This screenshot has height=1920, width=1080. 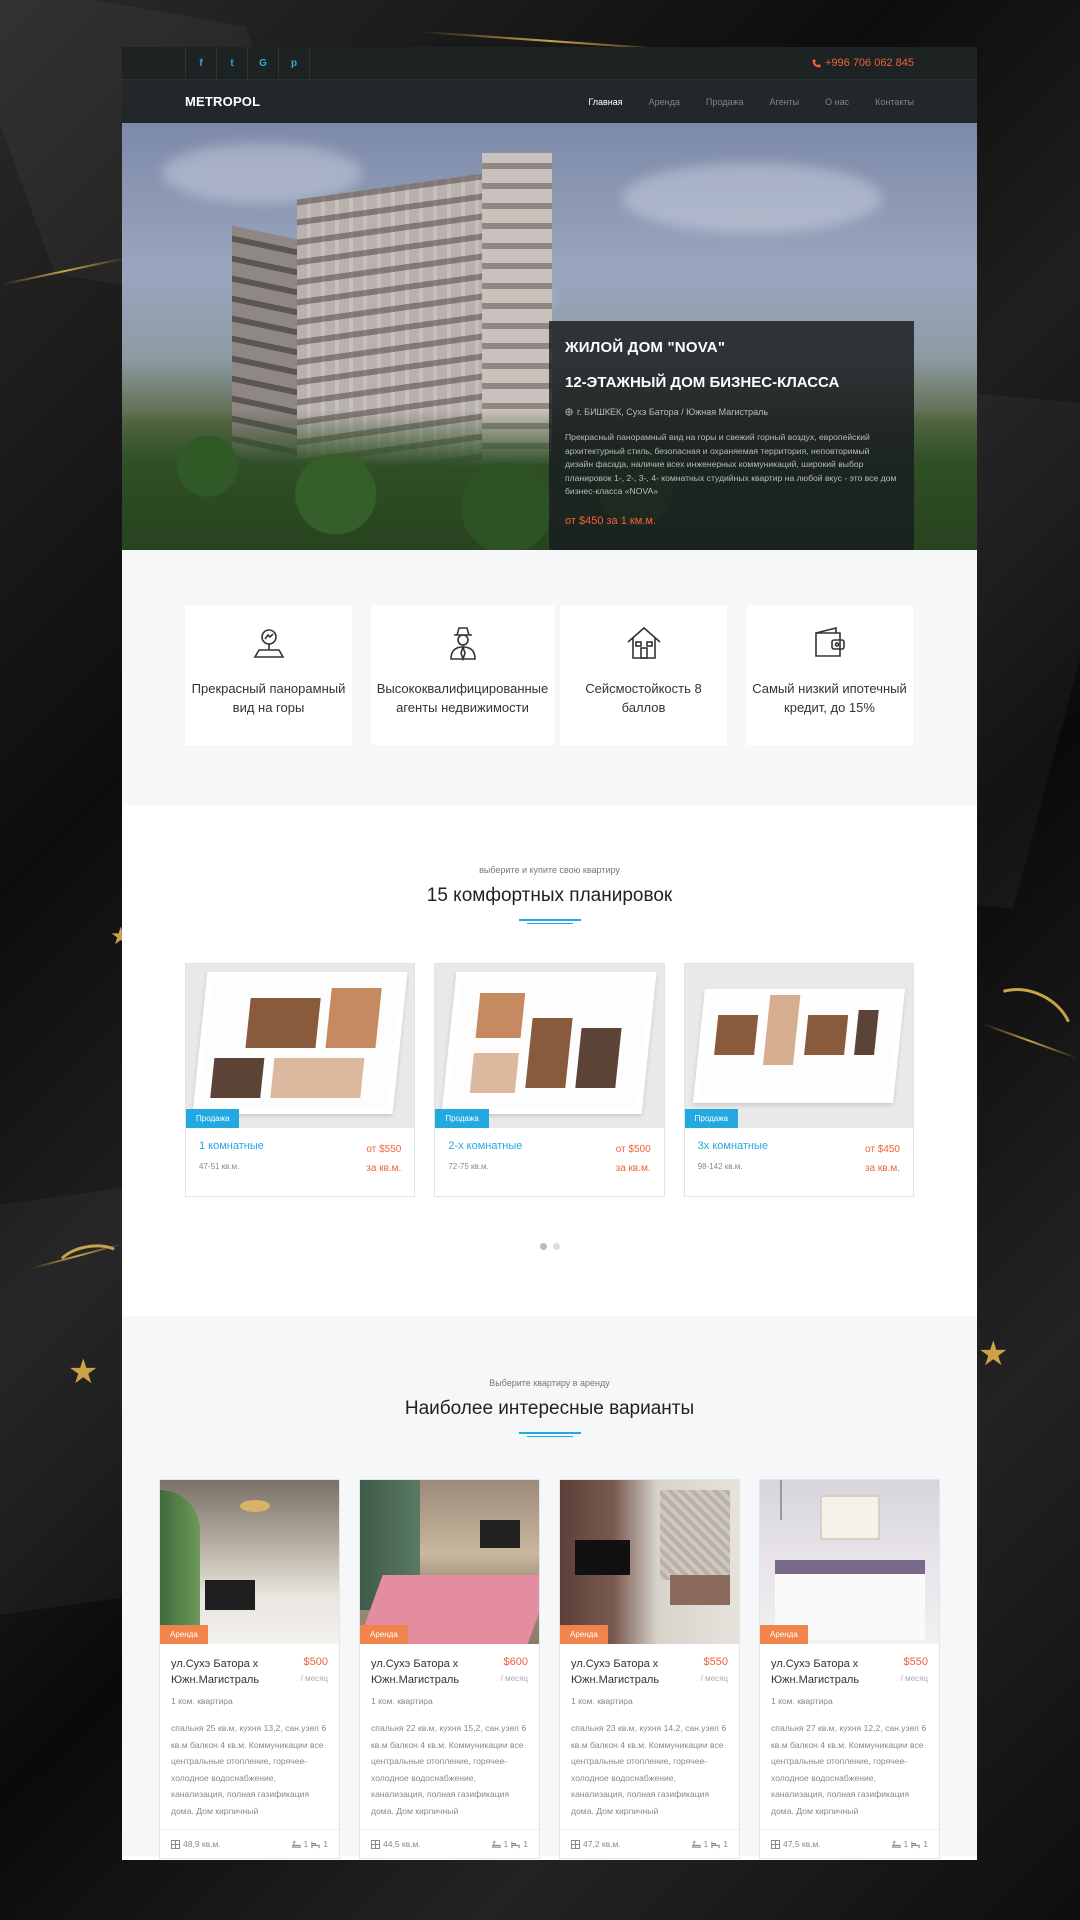 I want to click on agent-icon, so click(x=462, y=644).